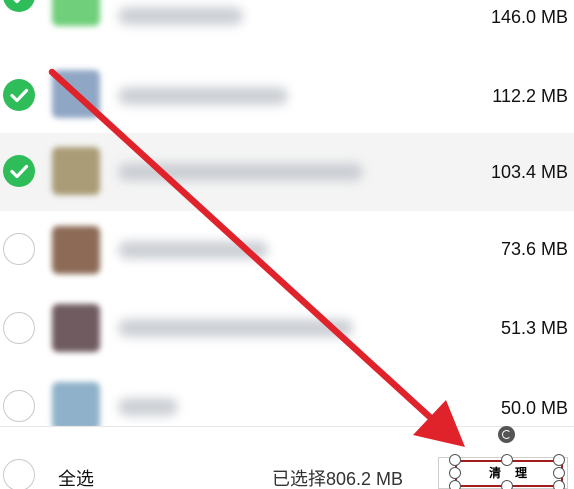  Describe the element at coordinates (287, 29) in the screenshot. I see `list-item: 146.0 MB` at that location.